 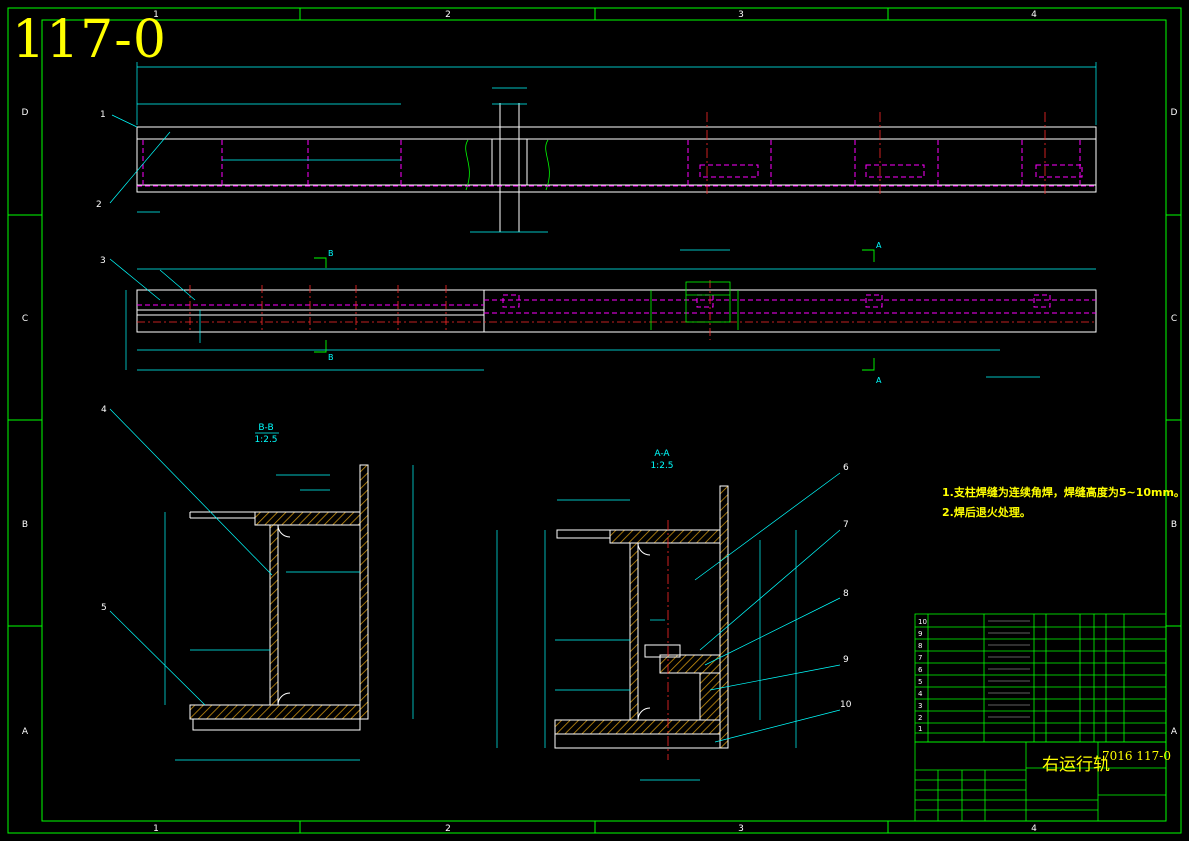 I want to click on parts-item-9: 9, so click(x=920, y=634).